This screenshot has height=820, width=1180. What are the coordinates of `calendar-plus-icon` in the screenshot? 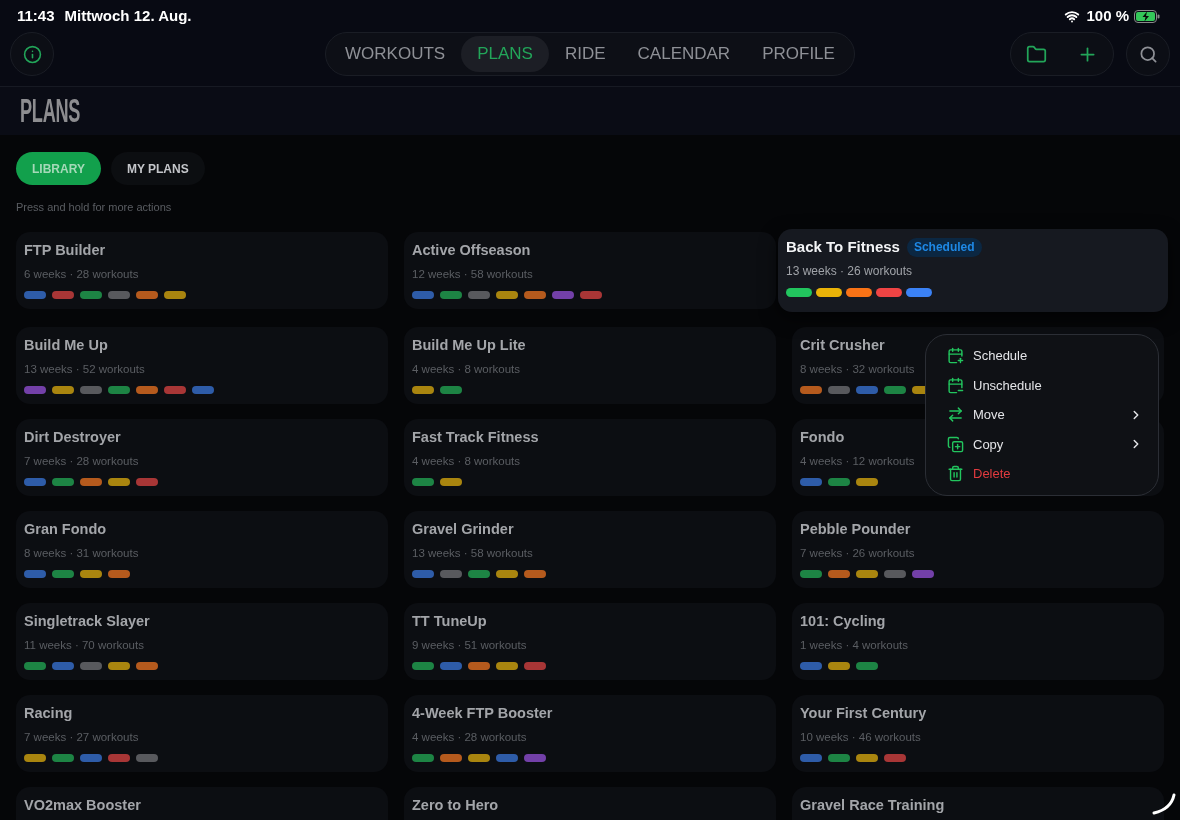 It's located at (955, 356).